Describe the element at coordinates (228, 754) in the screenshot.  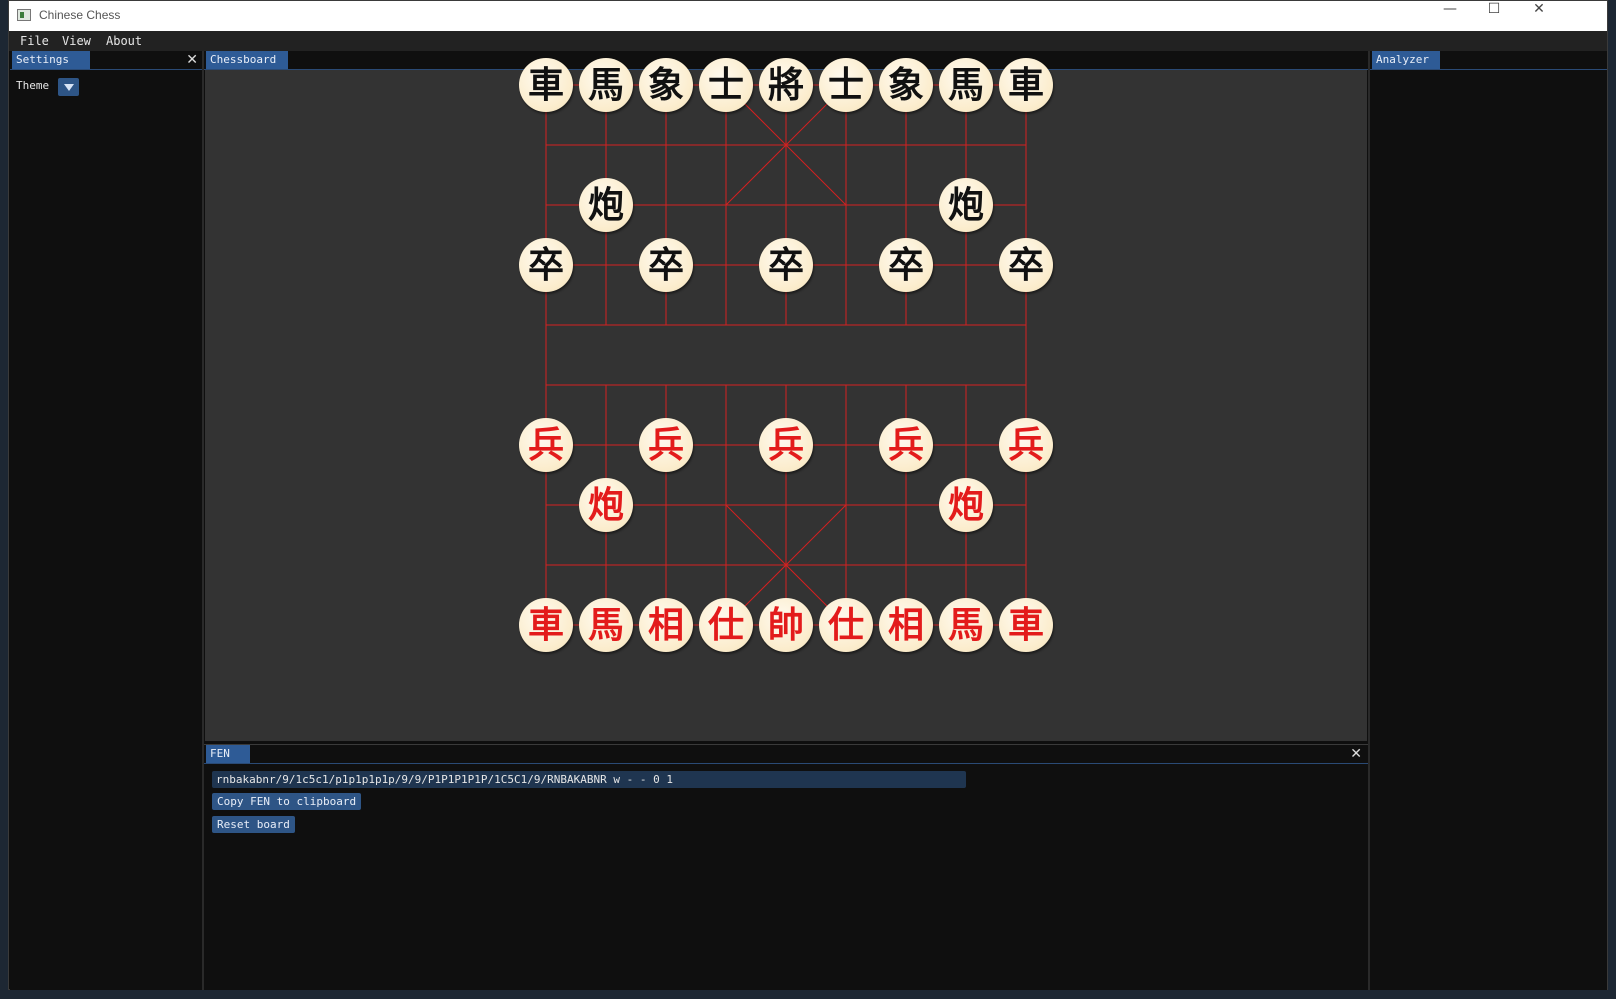
I see `tab-fen: FEN` at that location.